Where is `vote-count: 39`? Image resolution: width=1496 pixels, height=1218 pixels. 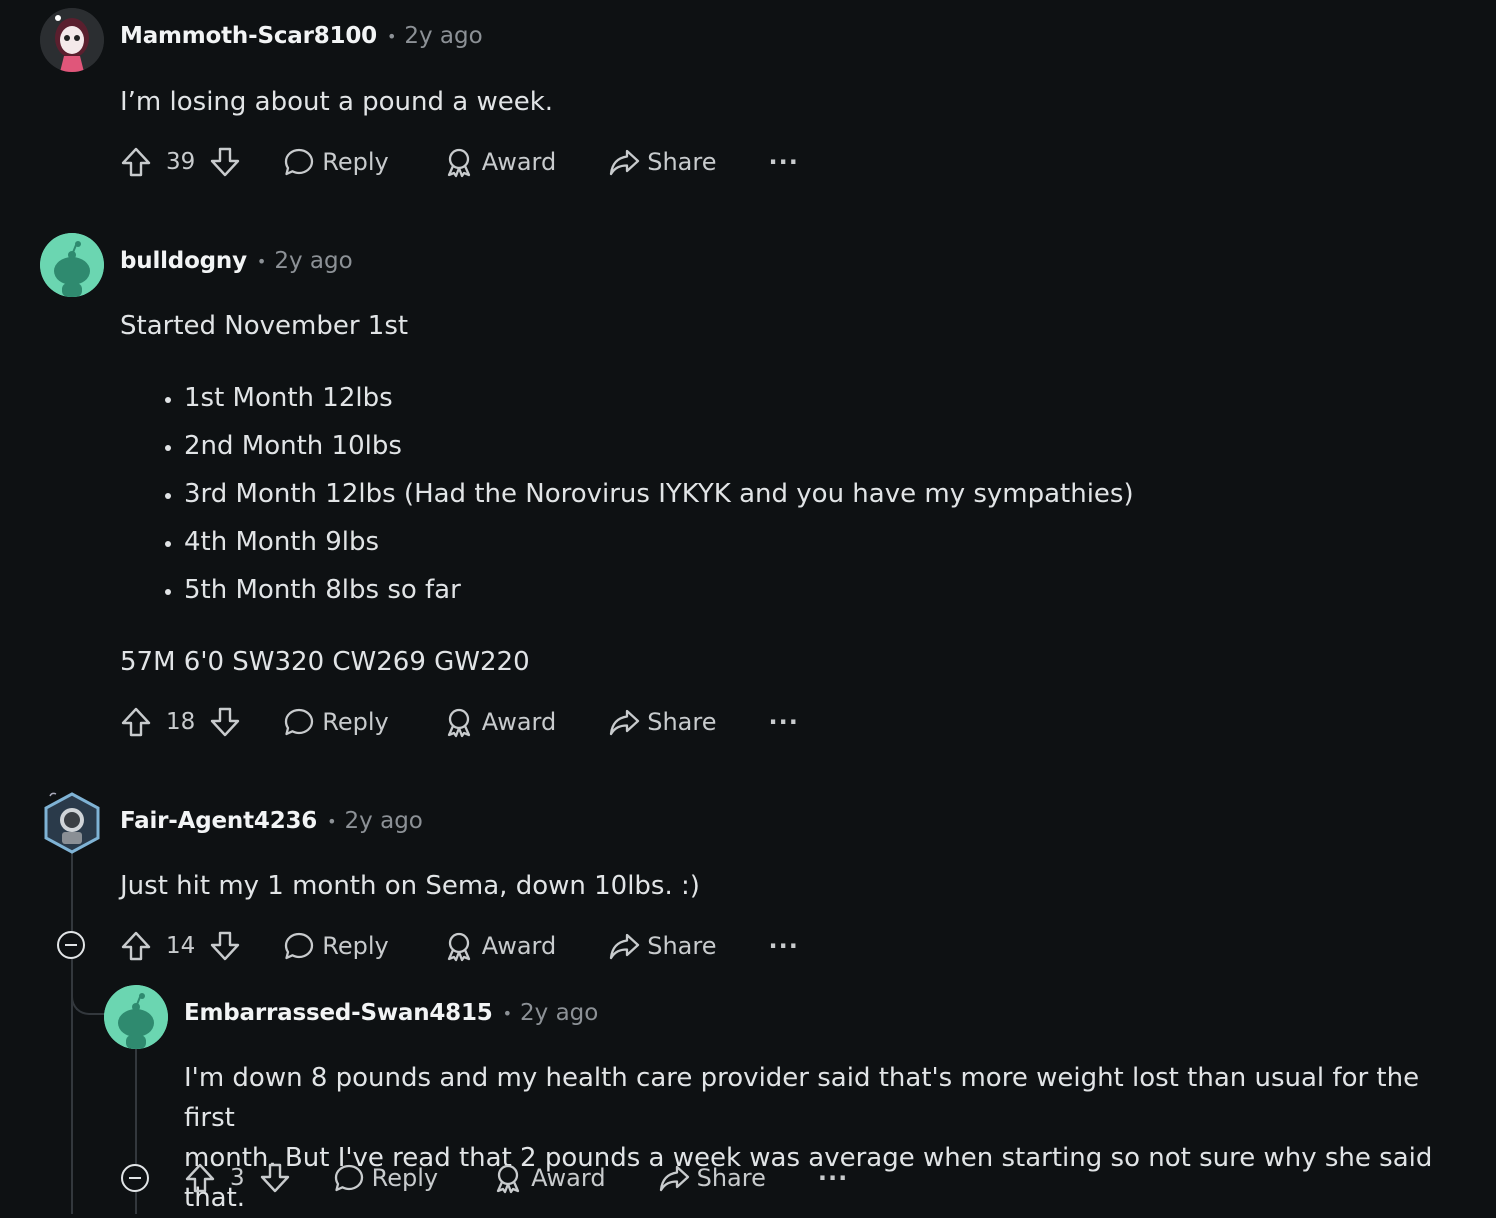 vote-count: 39 is located at coordinates (181, 162).